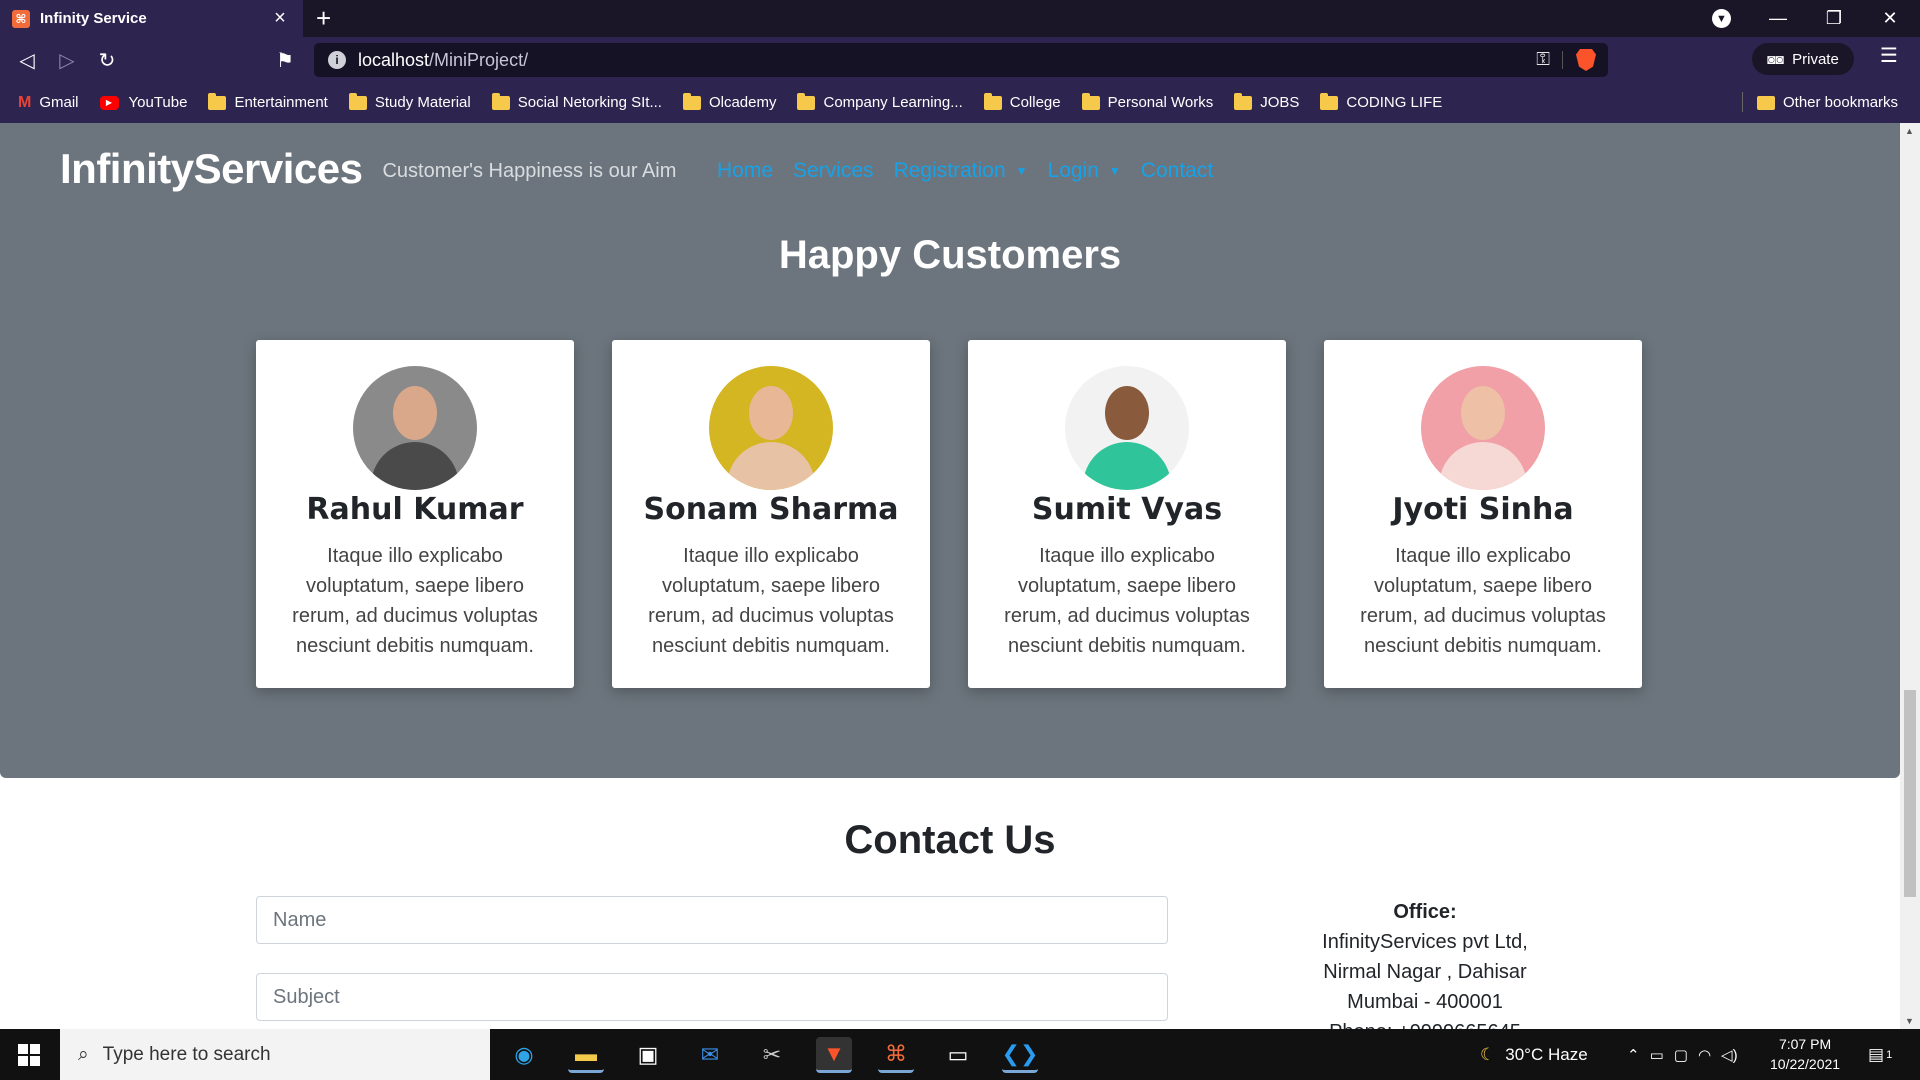  I want to click on windows-start-icon, so click(29, 1055).